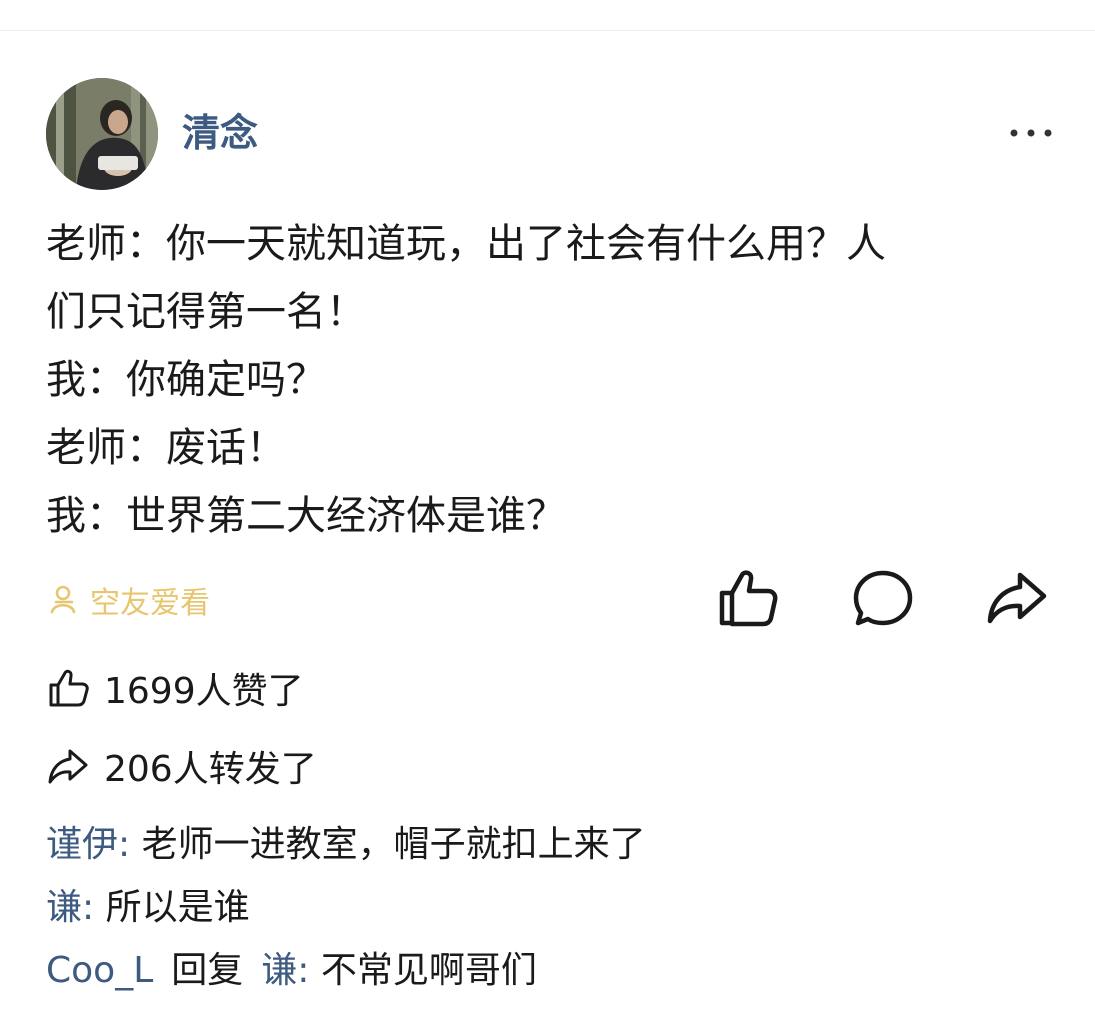 The width and height of the screenshot is (1095, 1011). I want to click on comment-button, so click(883, 598).